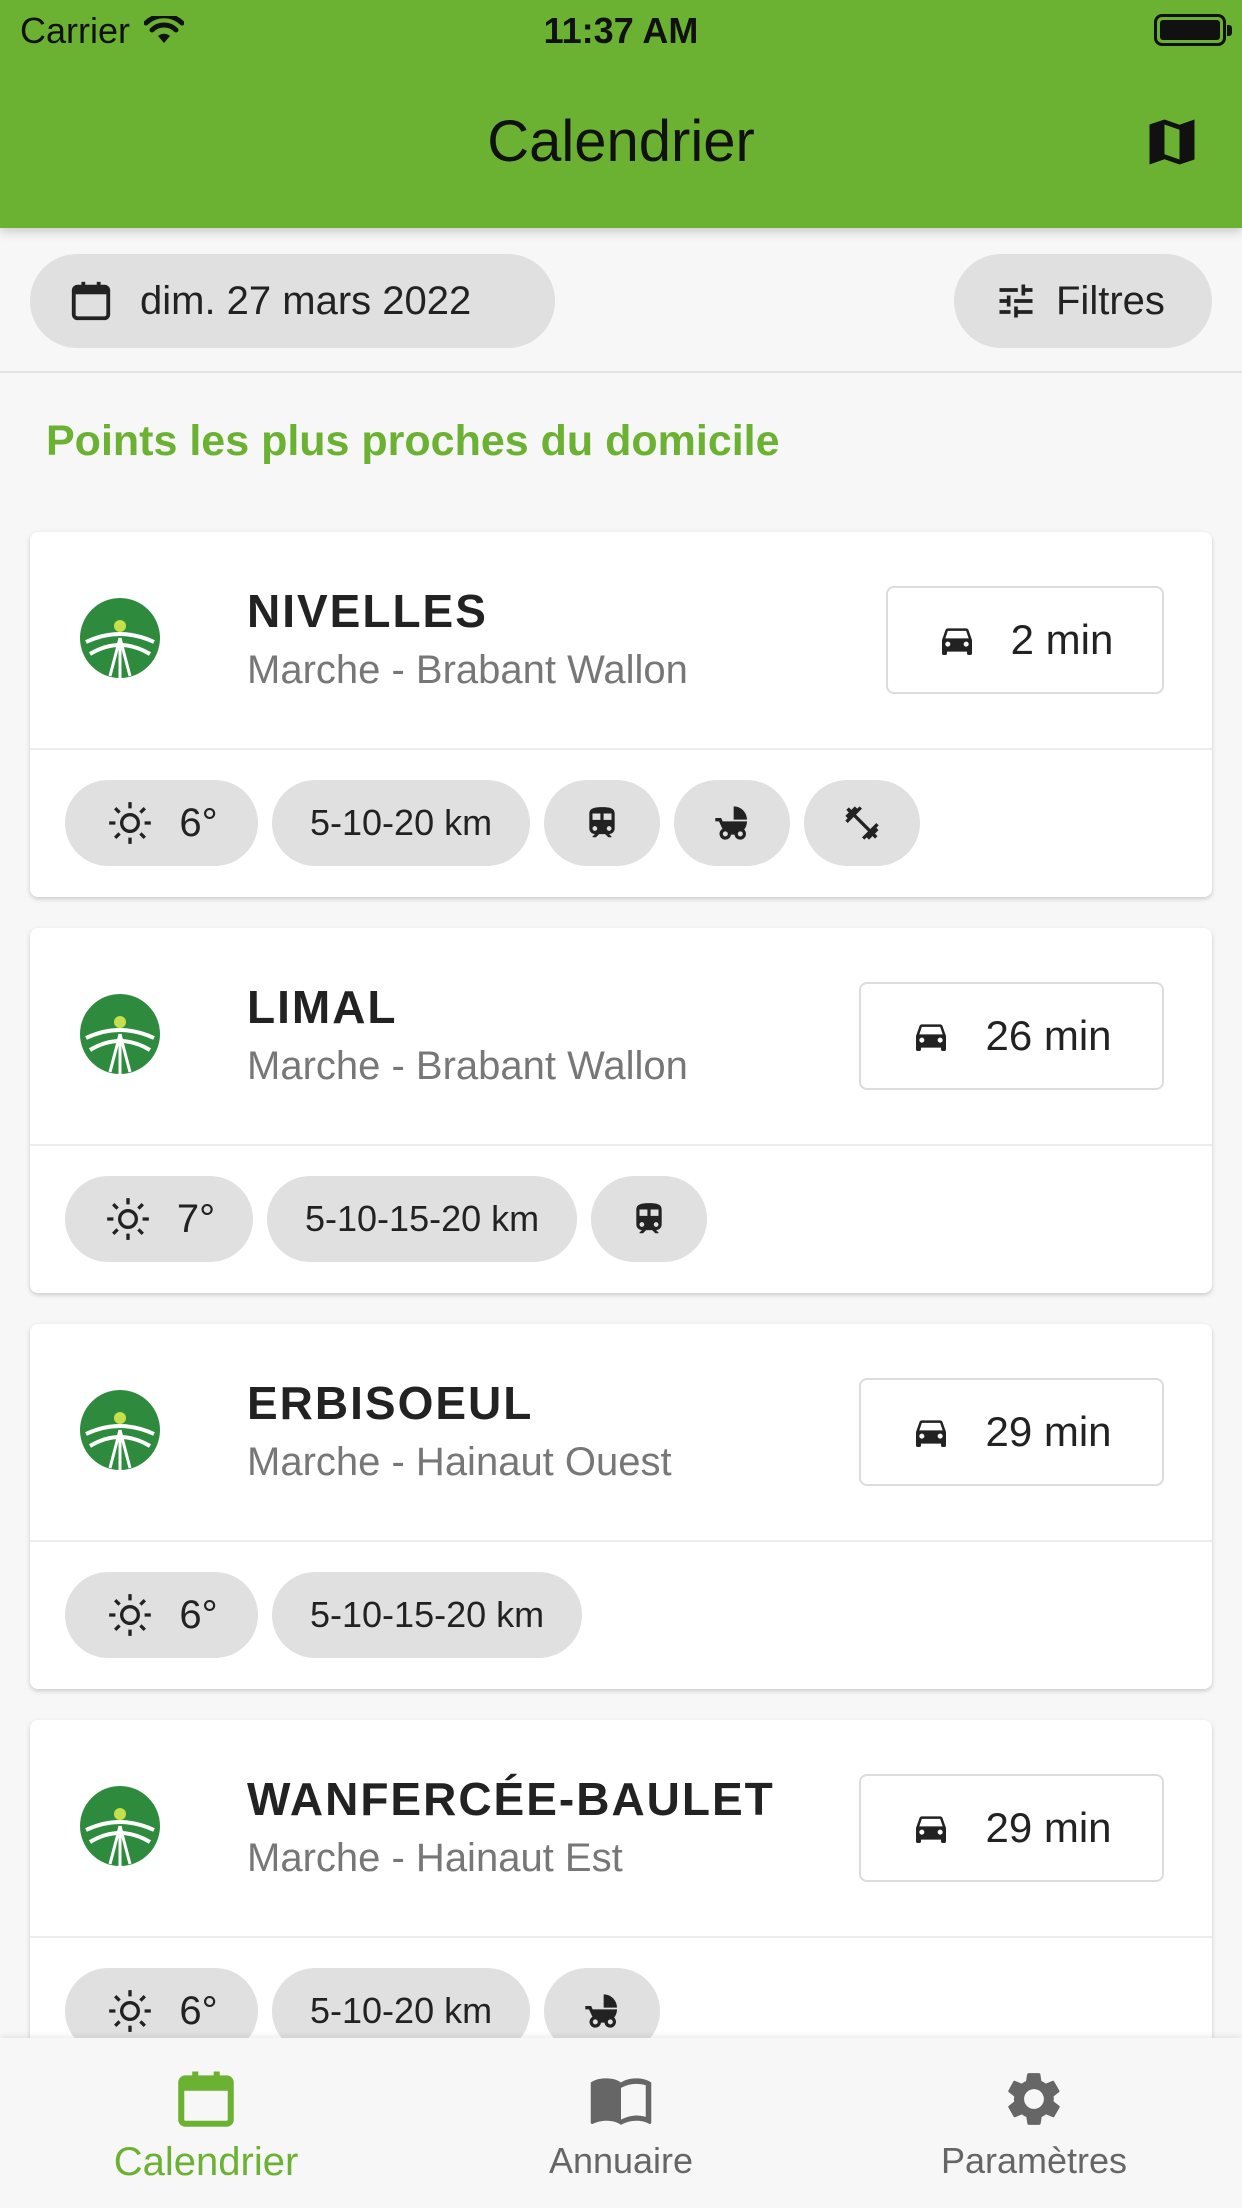 Image resolution: width=1242 pixels, height=2208 pixels. I want to click on tab-settings-label: Paramètres, so click(1034, 2160).